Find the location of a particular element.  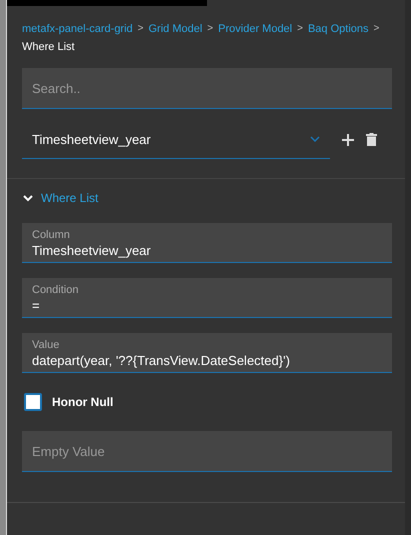

field-value: Timesheetview_year is located at coordinates (92, 251).